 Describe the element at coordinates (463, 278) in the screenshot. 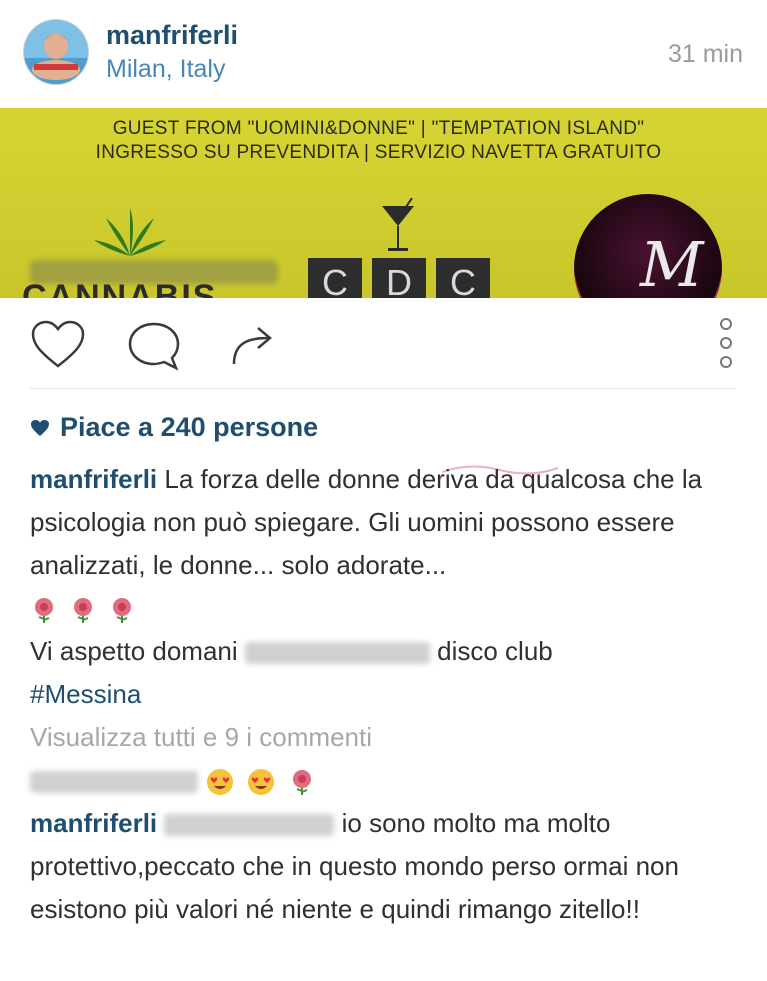

I see `logo-letter-c2: C` at that location.